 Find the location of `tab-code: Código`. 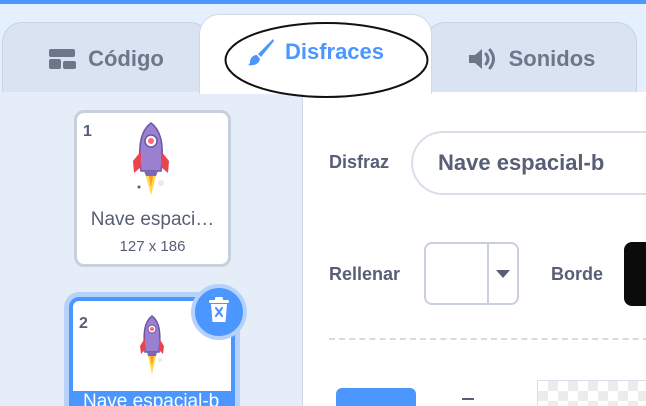

tab-code: Código is located at coordinates (106, 58).